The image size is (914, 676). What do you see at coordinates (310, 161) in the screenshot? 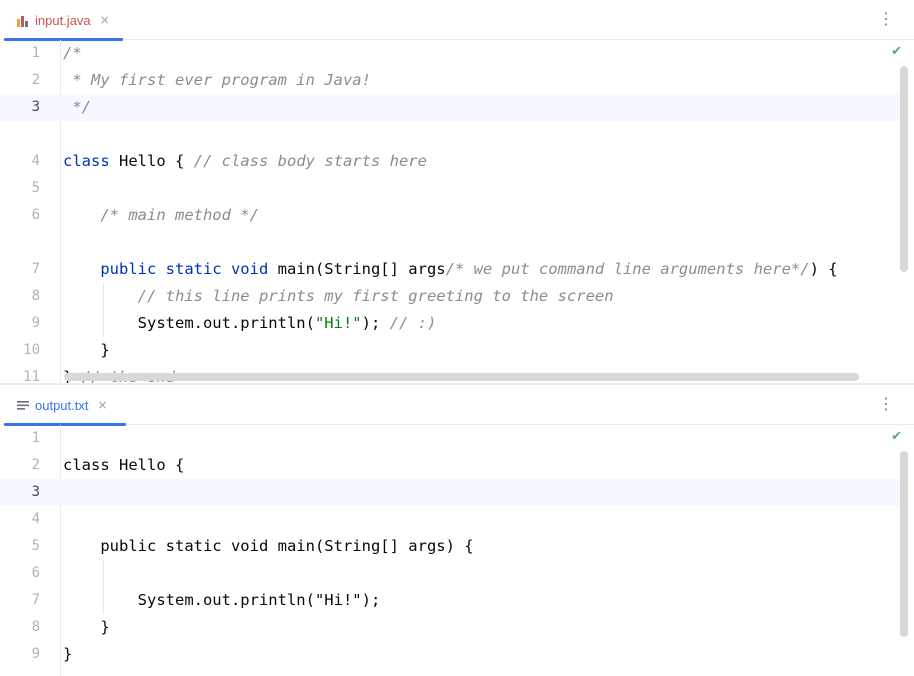
I see `code-token: // class body starts here` at bounding box center [310, 161].